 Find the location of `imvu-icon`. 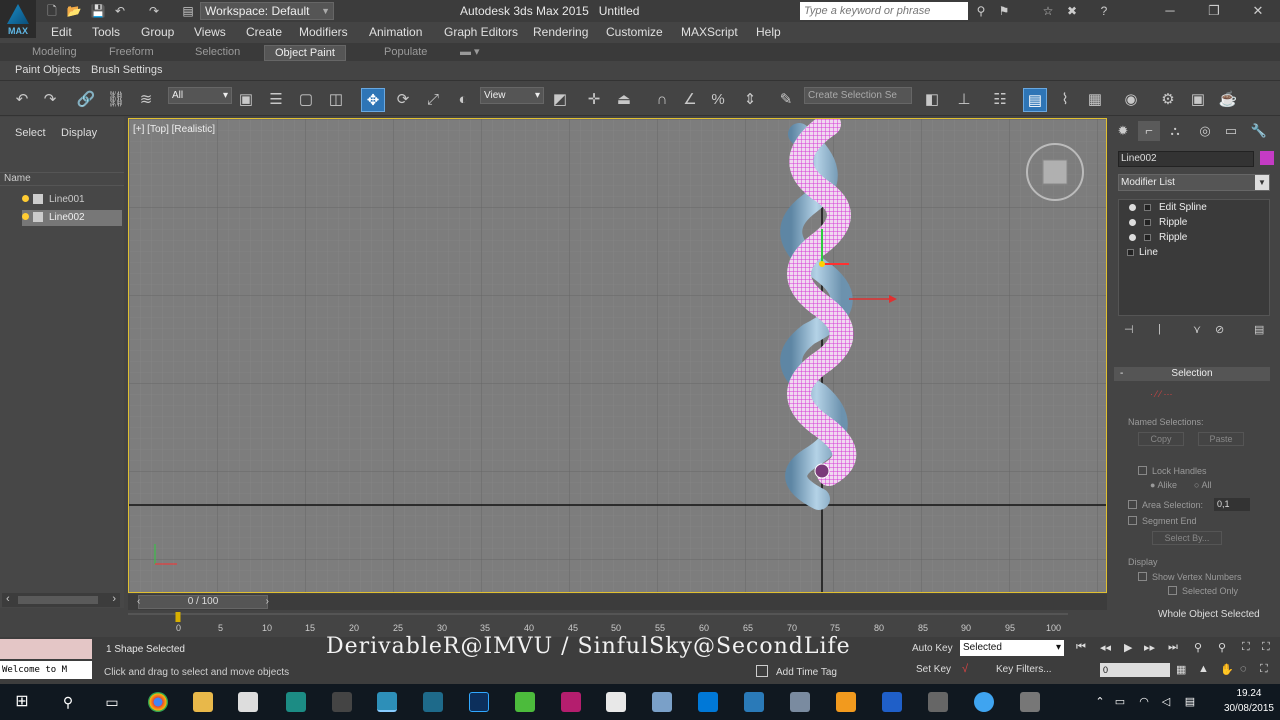

imvu-icon is located at coordinates (296, 702).